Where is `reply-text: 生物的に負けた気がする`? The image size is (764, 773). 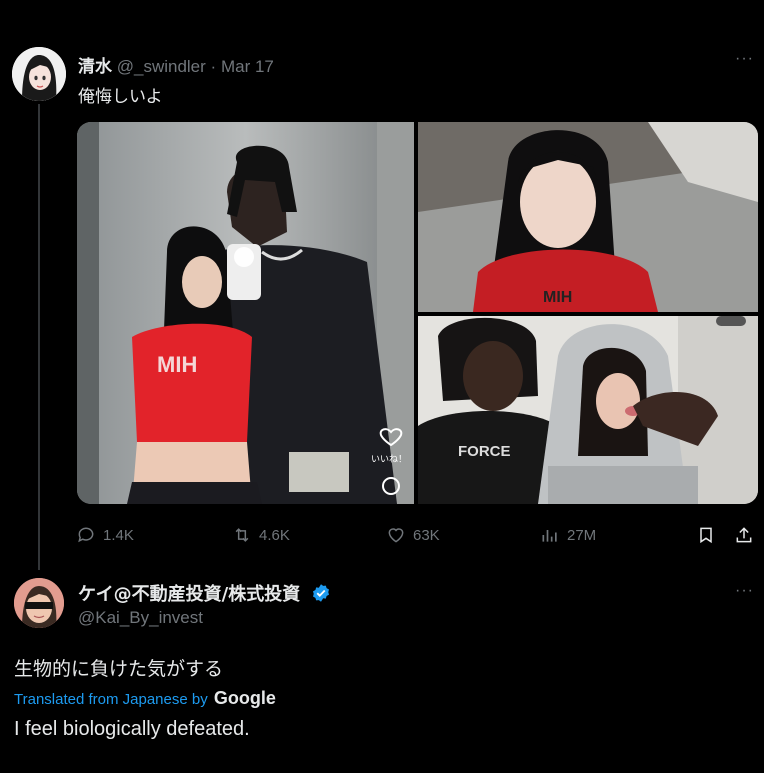
reply-text: 生物的に負けた気がする is located at coordinates (119, 669).